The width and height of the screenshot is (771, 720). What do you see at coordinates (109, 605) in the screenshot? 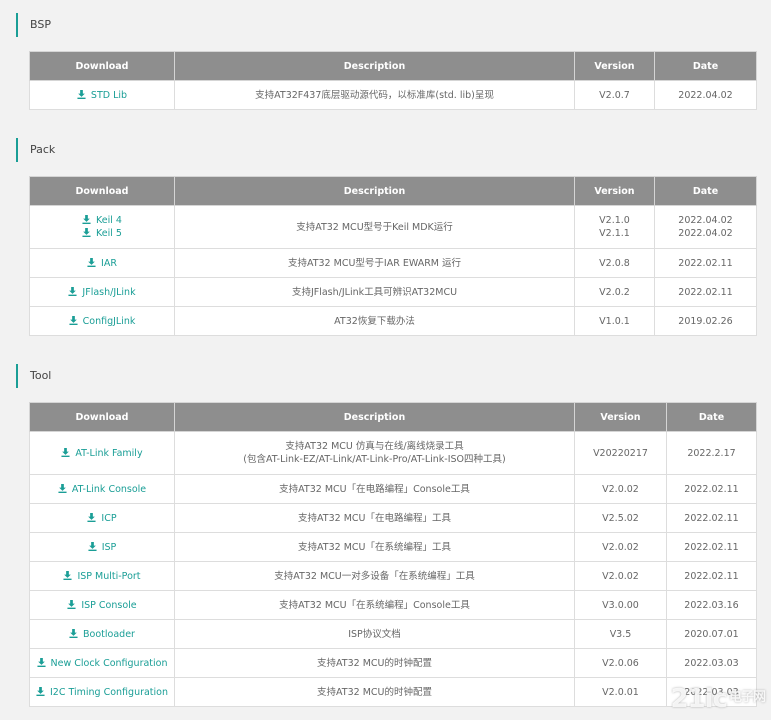
I see `download-link-label: ISP Console` at bounding box center [109, 605].